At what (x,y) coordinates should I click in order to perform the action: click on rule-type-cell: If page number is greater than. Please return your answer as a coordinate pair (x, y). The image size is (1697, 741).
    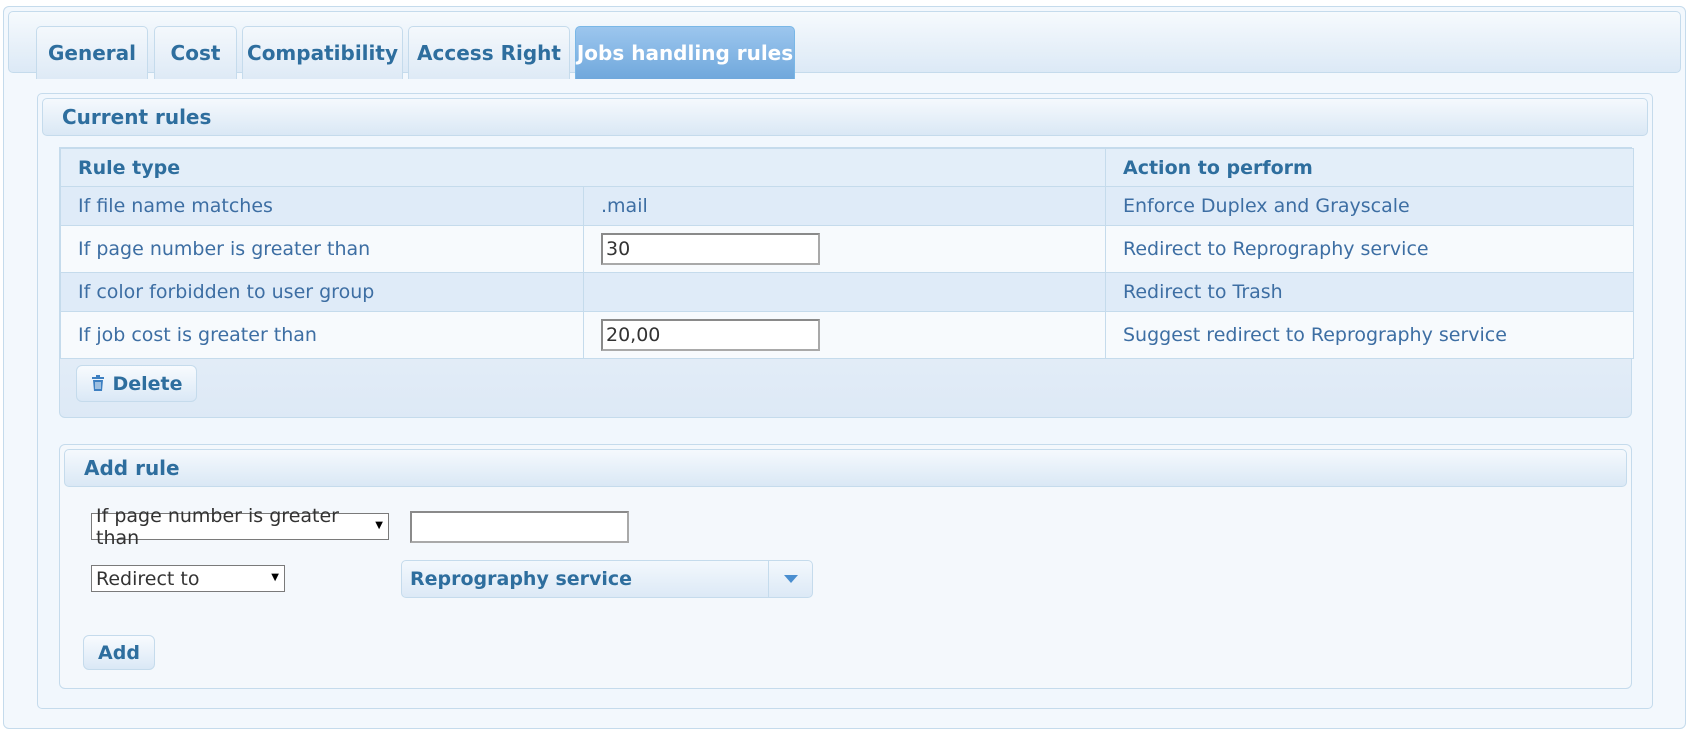
    Looking at the image, I should click on (322, 249).